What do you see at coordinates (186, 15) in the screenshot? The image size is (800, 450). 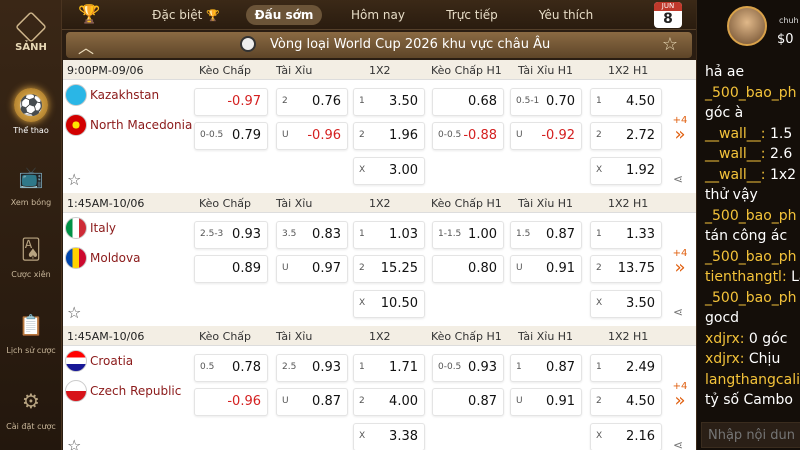 I see `tab-special: Đặc biệt 🏆` at bounding box center [186, 15].